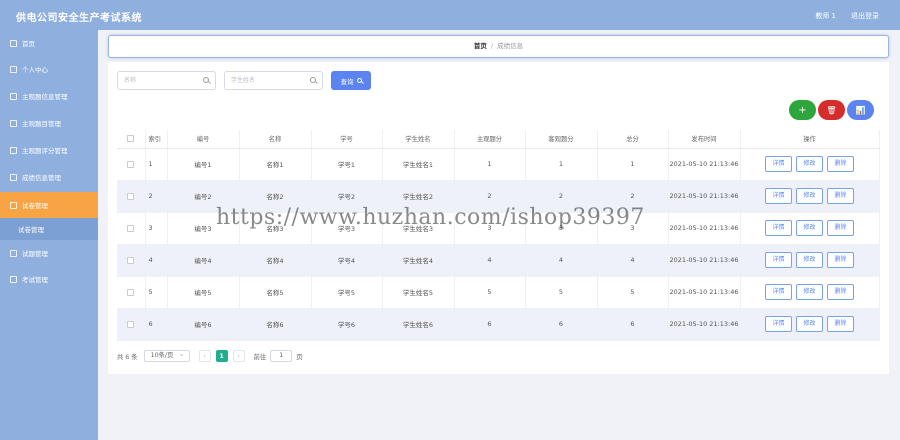 The image size is (900, 440). I want to click on sidebar-item-subjective-scoring: 主观题评分管理, so click(49, 150).